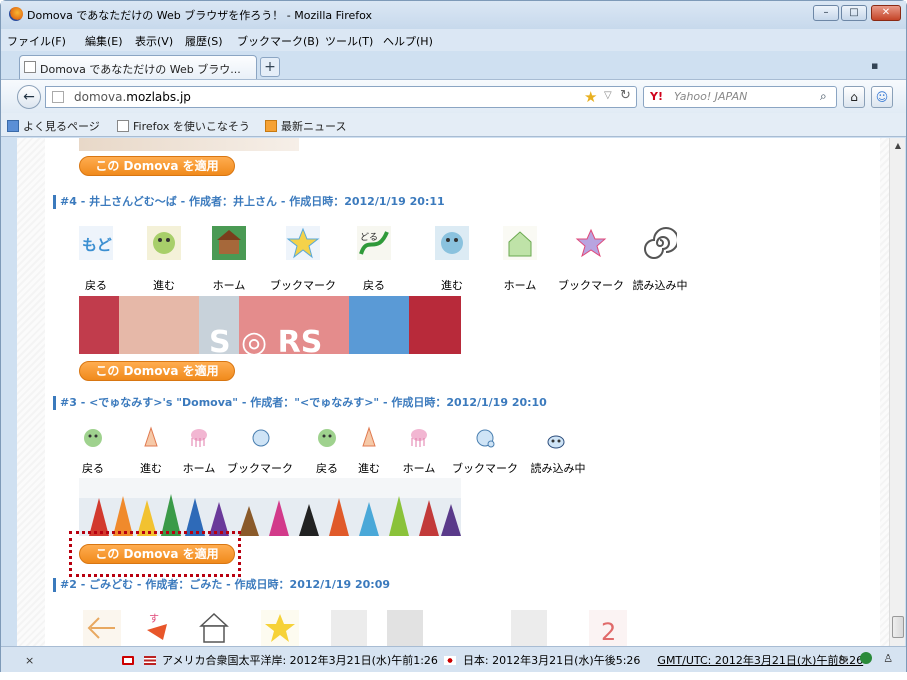  I want to click on vertical-scrollbar: ▲, so click(897, 392).